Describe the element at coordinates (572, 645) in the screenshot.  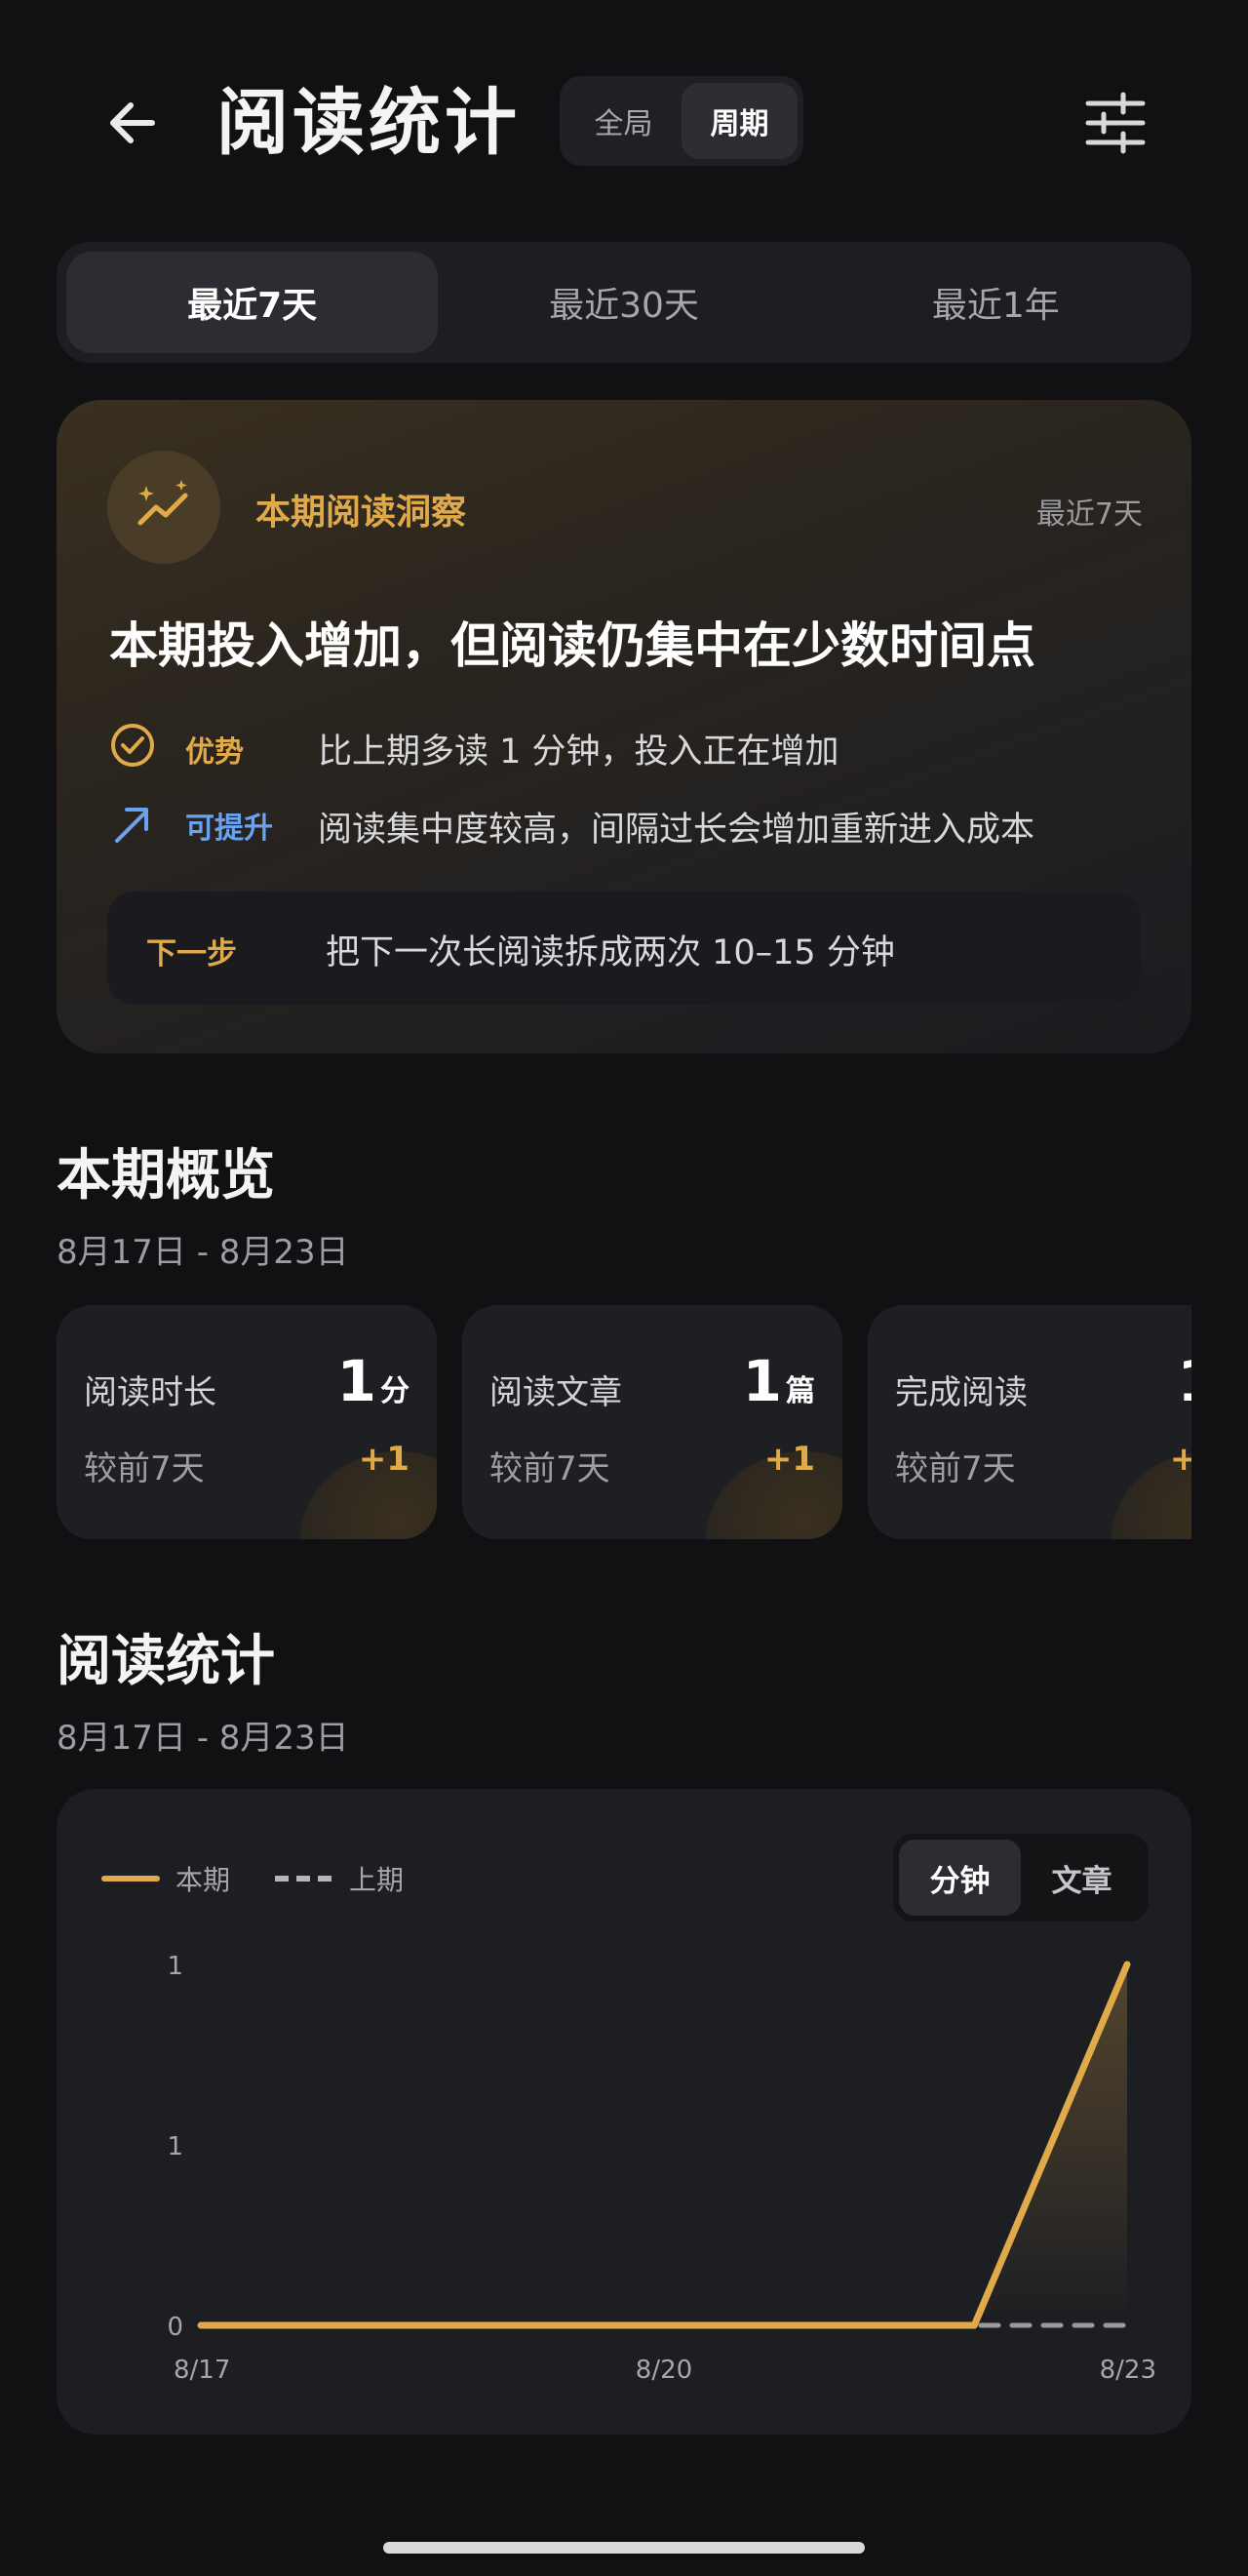
I see `insight-headline: 本期投入增加，但阅读仍集中在少数时间点` at that location.